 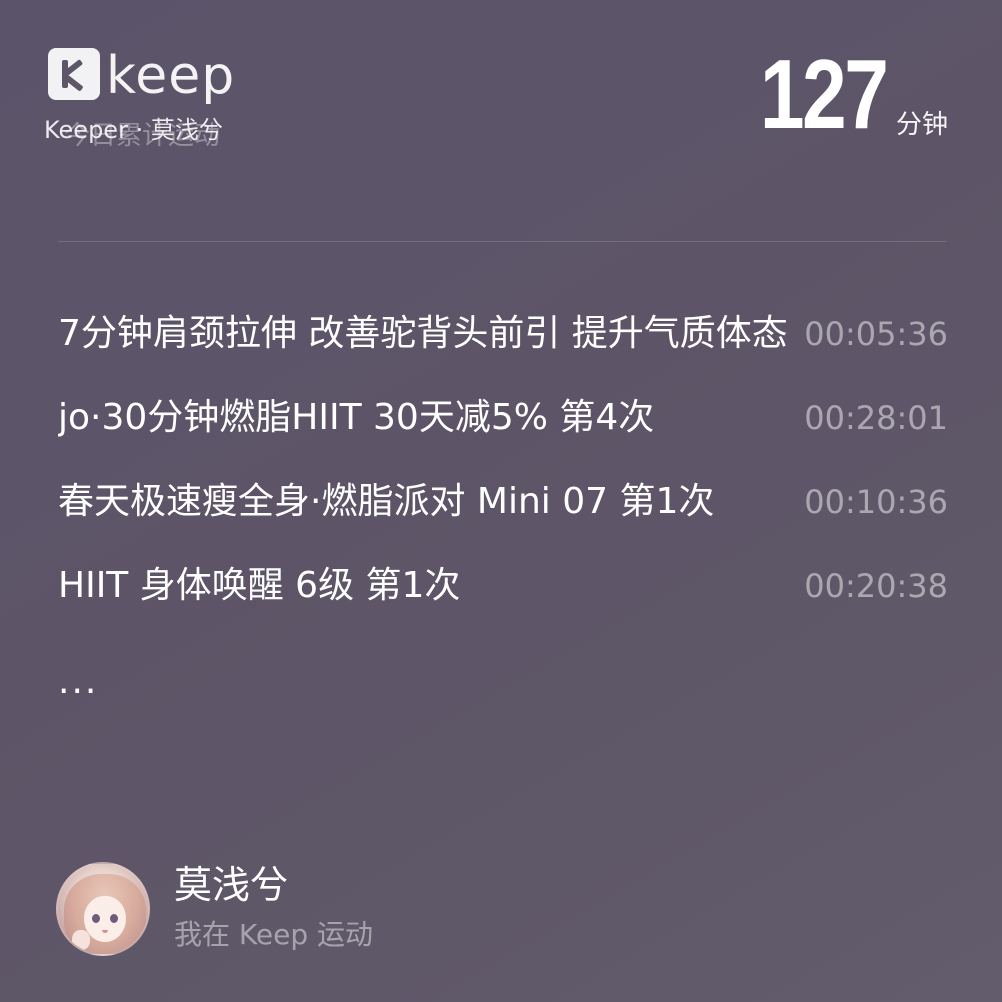 What do you see at coordinates (356, 417) in the screenshot?
I see `workout-name: jo·30分钟燃脂HIIT 30天减5% 第4次` at bounding box center [356, 417].